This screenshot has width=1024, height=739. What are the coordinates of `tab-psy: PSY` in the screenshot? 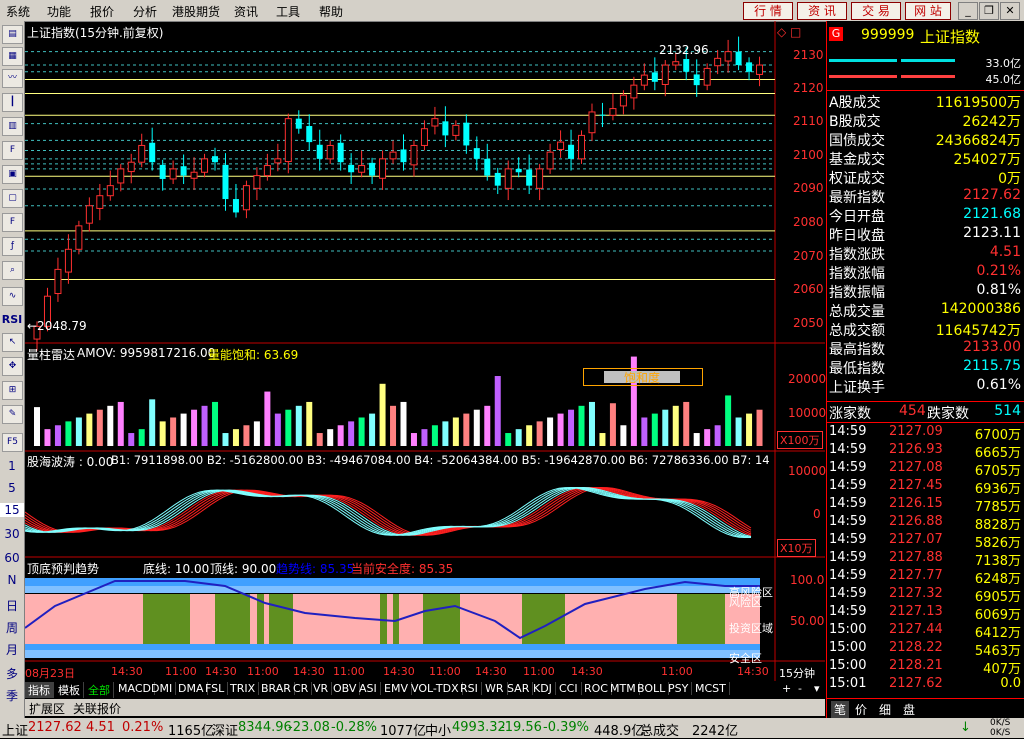 It's located at (679, 688).